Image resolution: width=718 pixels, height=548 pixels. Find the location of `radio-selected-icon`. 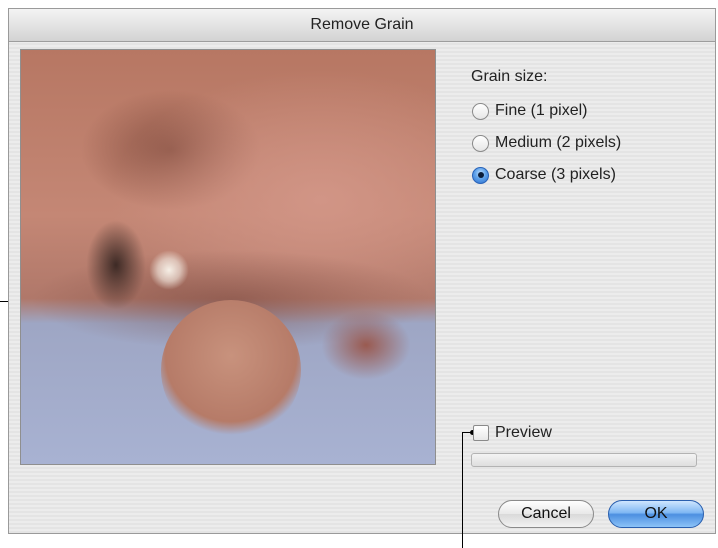

radio-selected-icon is located at coordinates (480, 175).